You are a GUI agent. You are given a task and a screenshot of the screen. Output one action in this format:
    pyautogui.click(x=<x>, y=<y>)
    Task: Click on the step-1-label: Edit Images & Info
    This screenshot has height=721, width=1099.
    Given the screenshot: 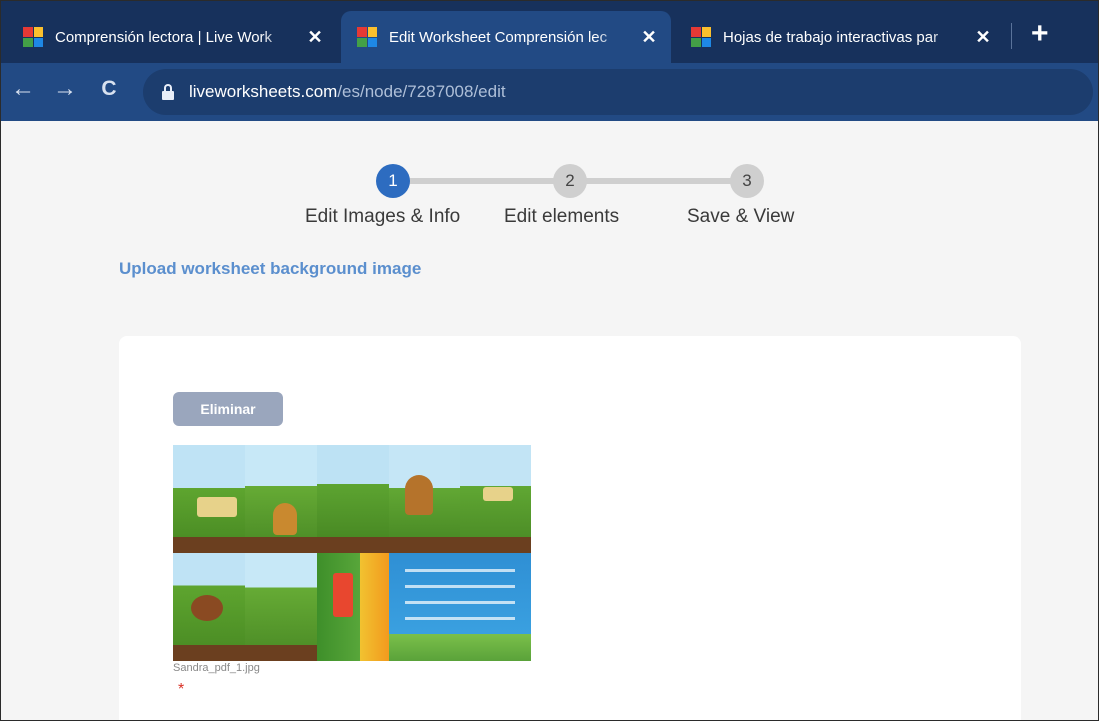 What is the action you would take?
    pyautogui.click(x=383, y=216)
    